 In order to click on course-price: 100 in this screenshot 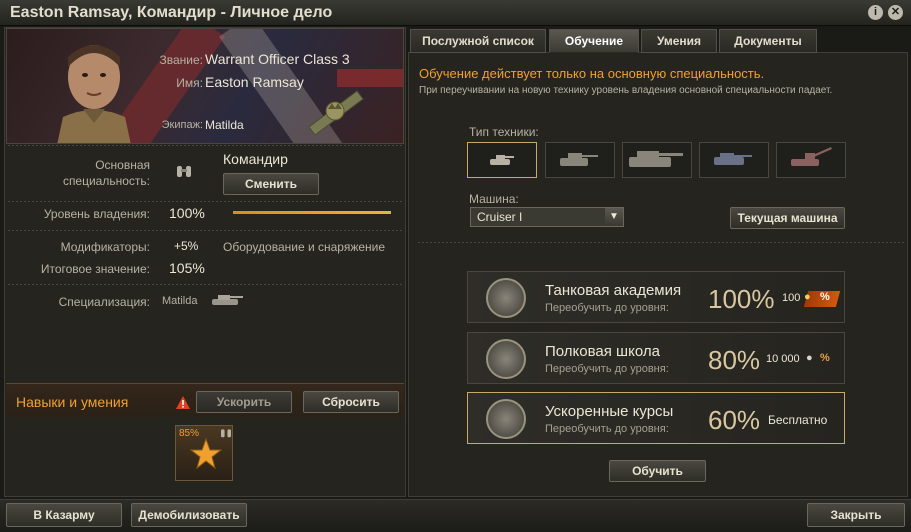, I will do `click(791, 298)`.